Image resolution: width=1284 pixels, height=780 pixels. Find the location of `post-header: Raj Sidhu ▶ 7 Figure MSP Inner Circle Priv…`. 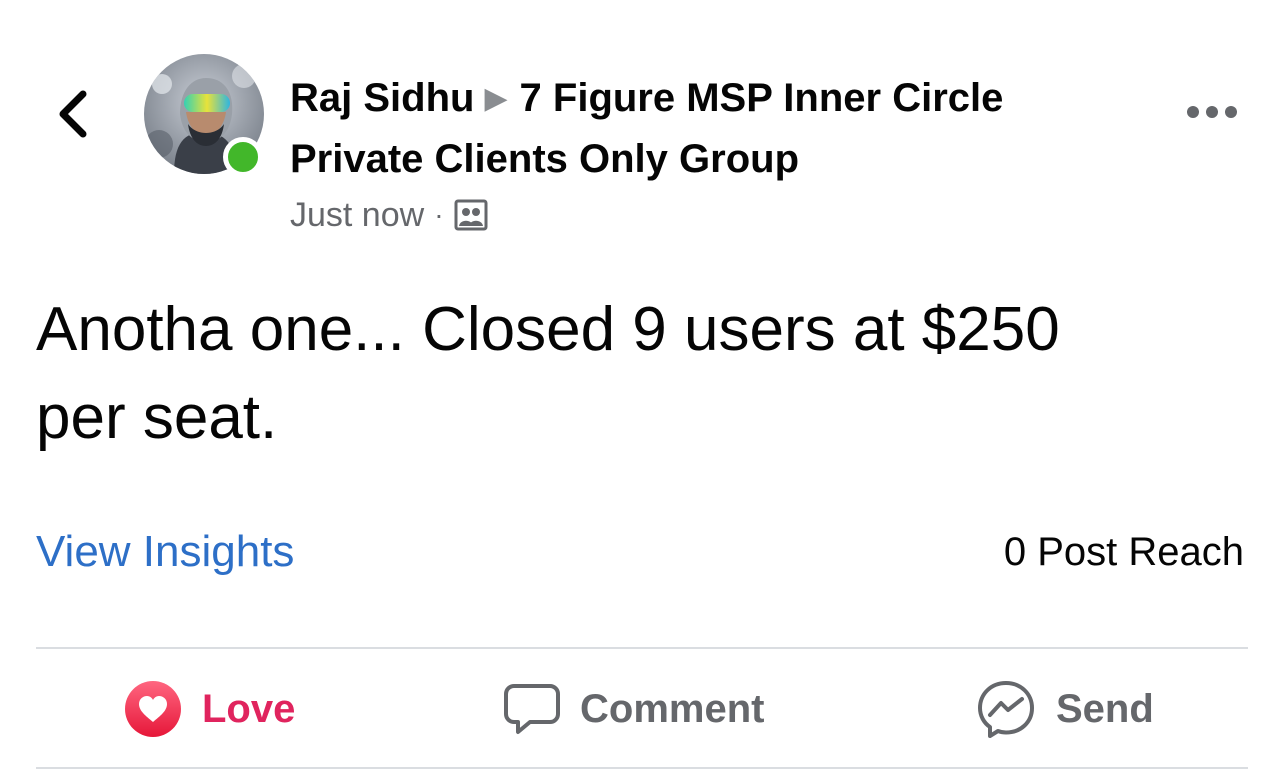

post-header: Raj Sidhu ▶ 7 Figure MSP Inner Circle Priv… is located at coordinates (720, 128).